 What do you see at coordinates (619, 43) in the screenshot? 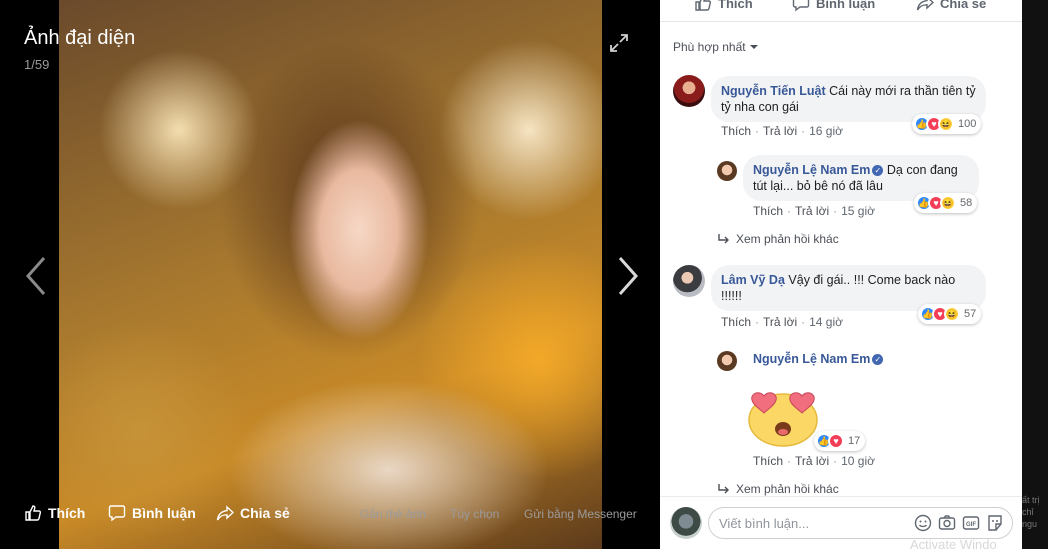
I see `fullscreen-icon` at bounding box center [619, 43].